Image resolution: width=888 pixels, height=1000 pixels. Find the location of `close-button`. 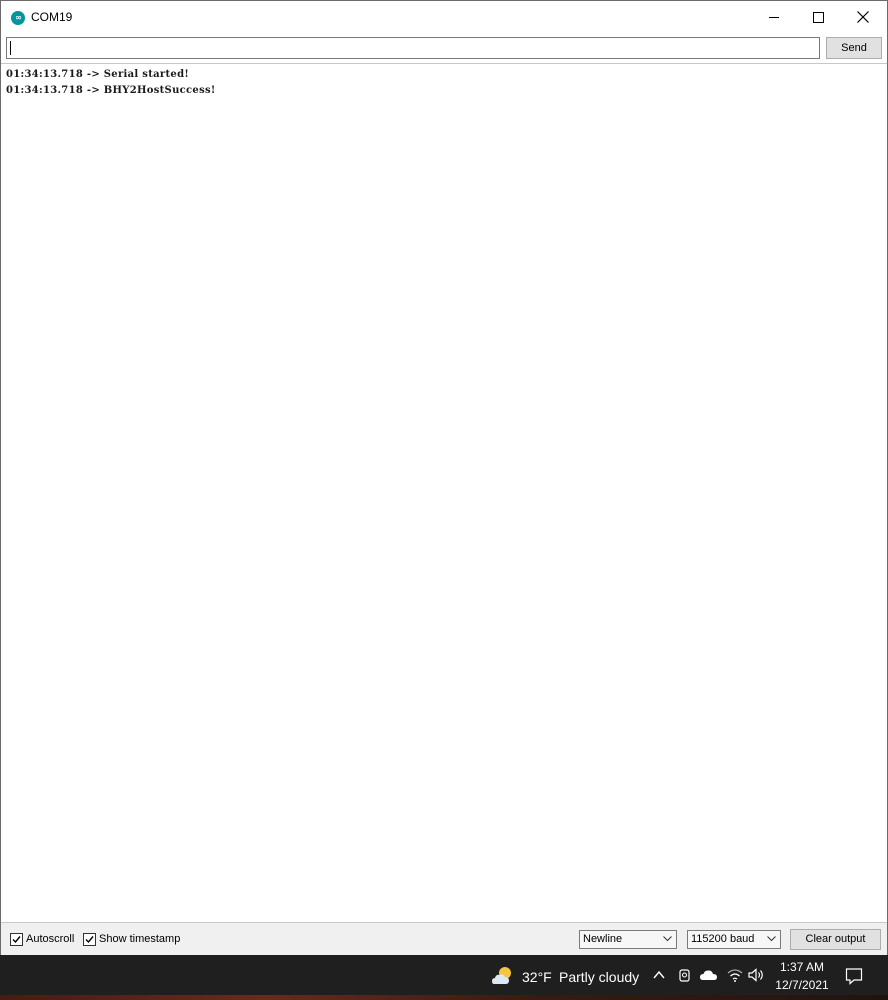

close-button is located at coordinates (863, 17).